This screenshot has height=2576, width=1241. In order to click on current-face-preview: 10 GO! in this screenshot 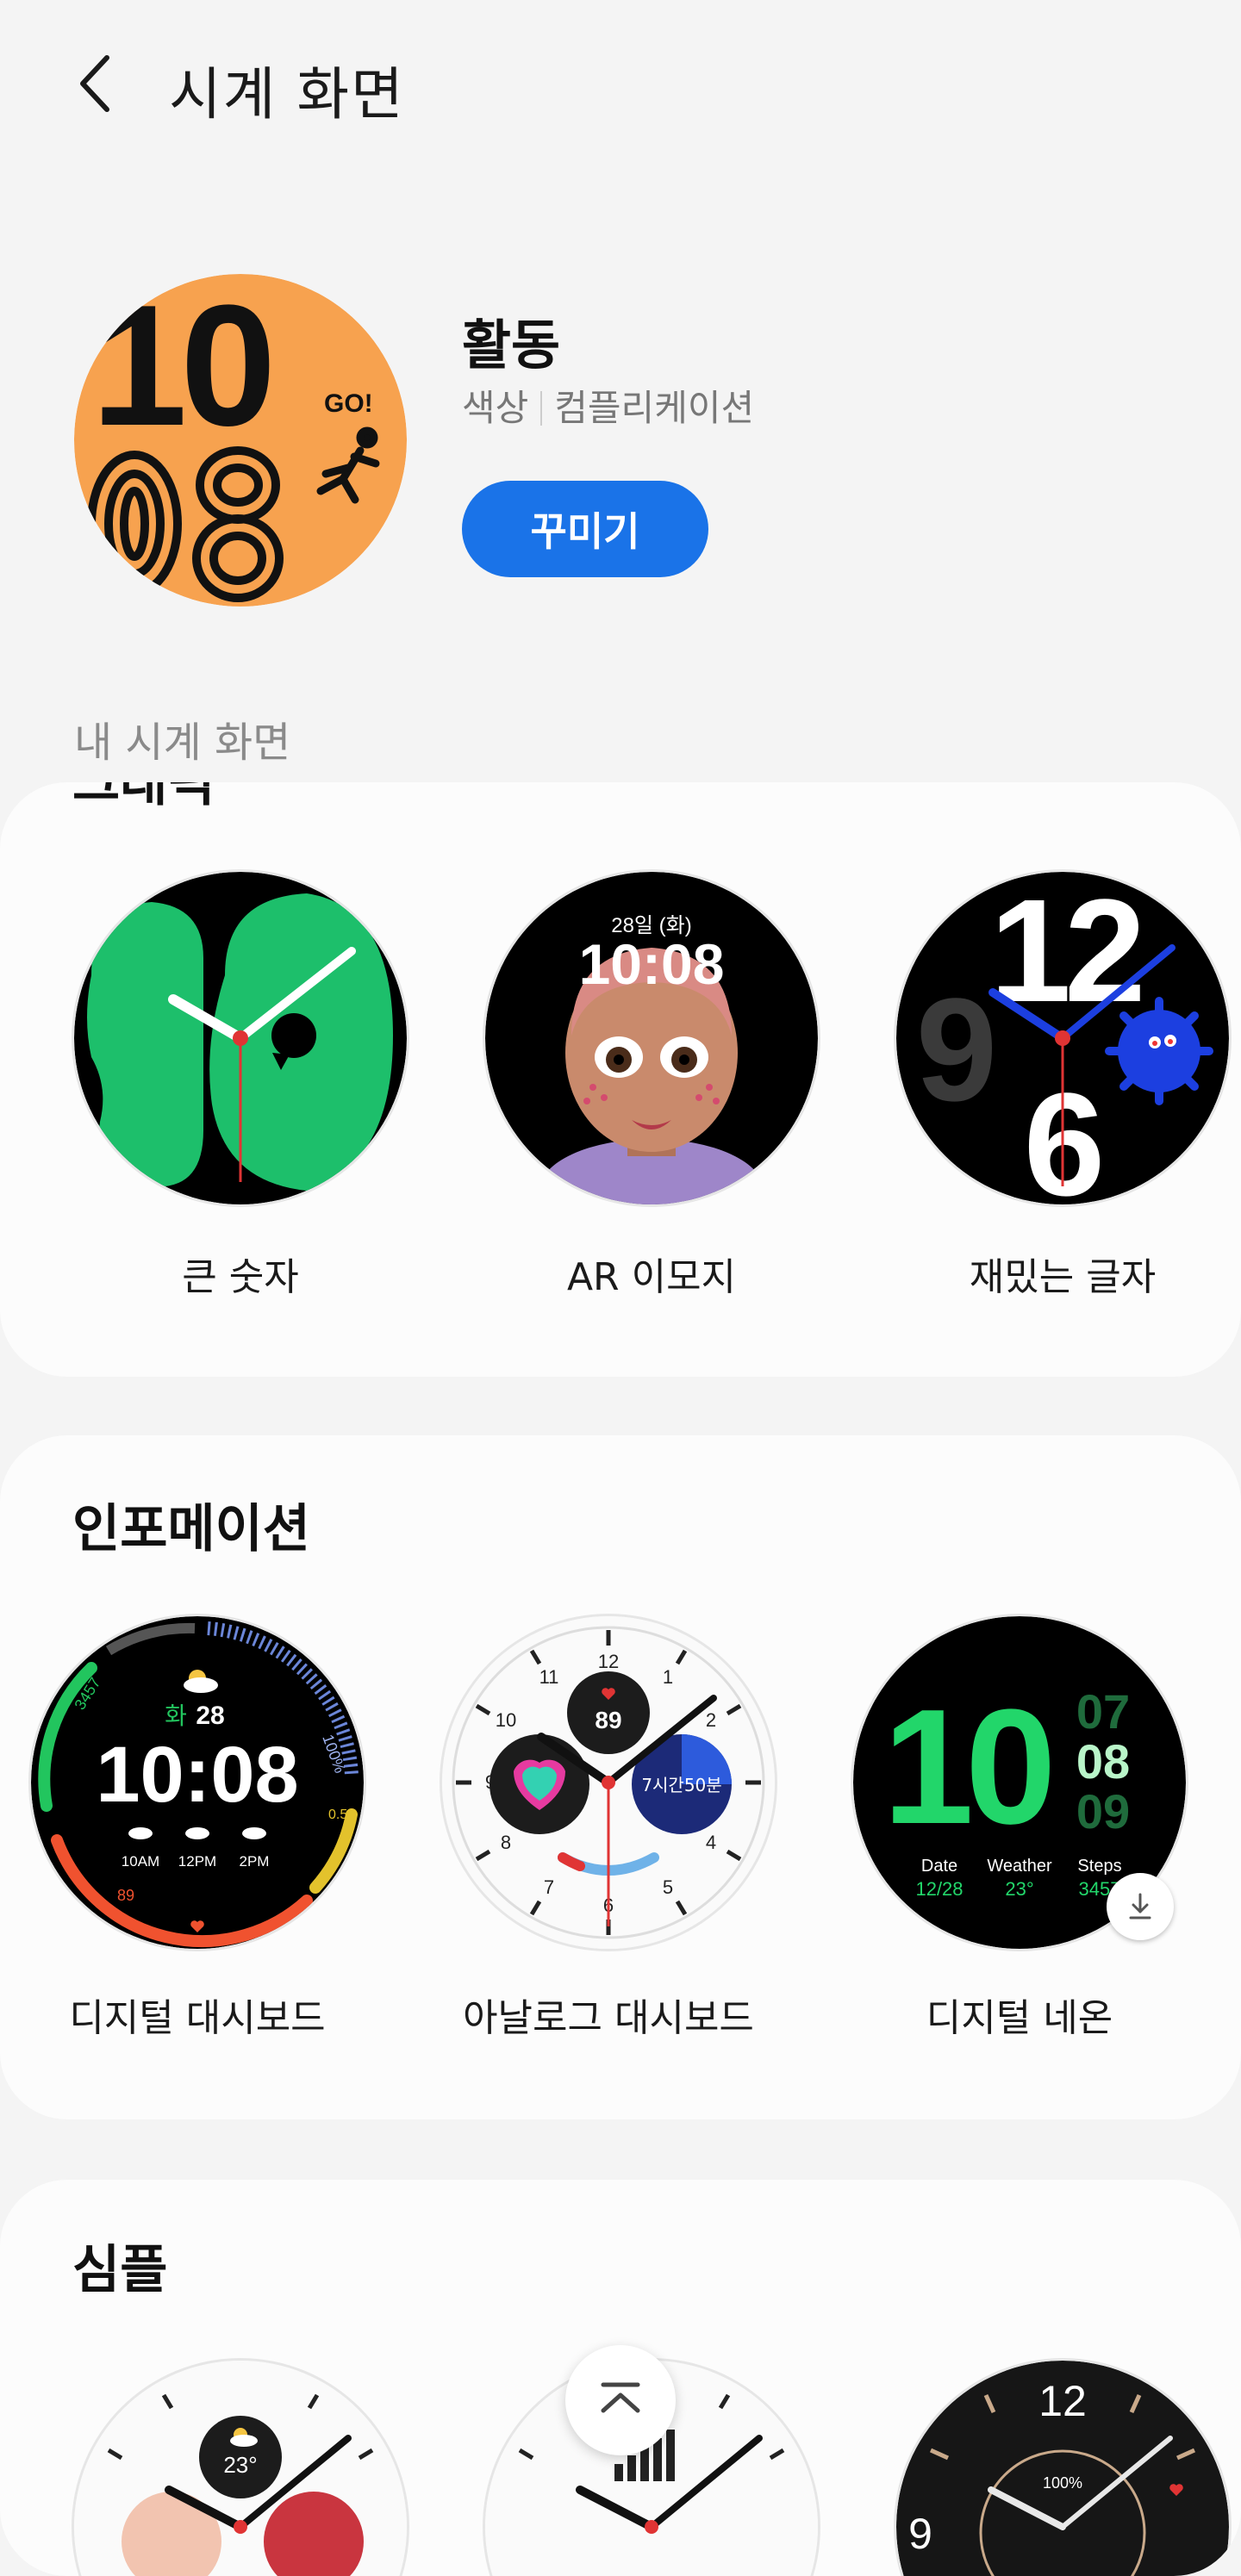, I will do `click(240, 441)`.